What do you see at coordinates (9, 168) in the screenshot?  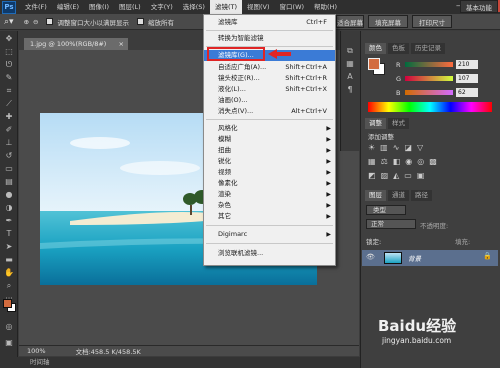 I see `eraser-tool-icon: ▭` at bounding box center [9, 168].